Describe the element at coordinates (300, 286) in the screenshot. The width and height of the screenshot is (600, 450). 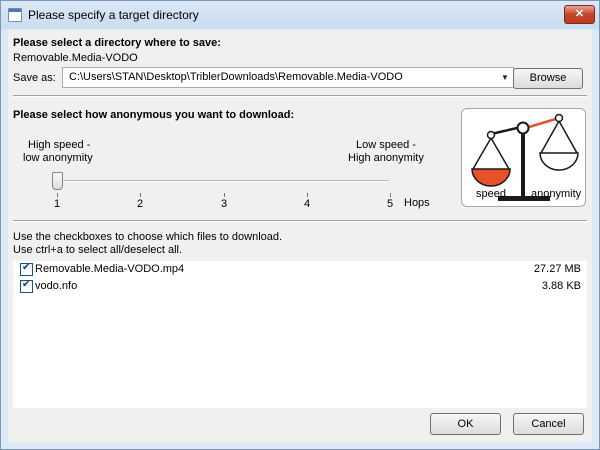
I see `file-list-item: vodo.nfo 3.88 KB` at that location.